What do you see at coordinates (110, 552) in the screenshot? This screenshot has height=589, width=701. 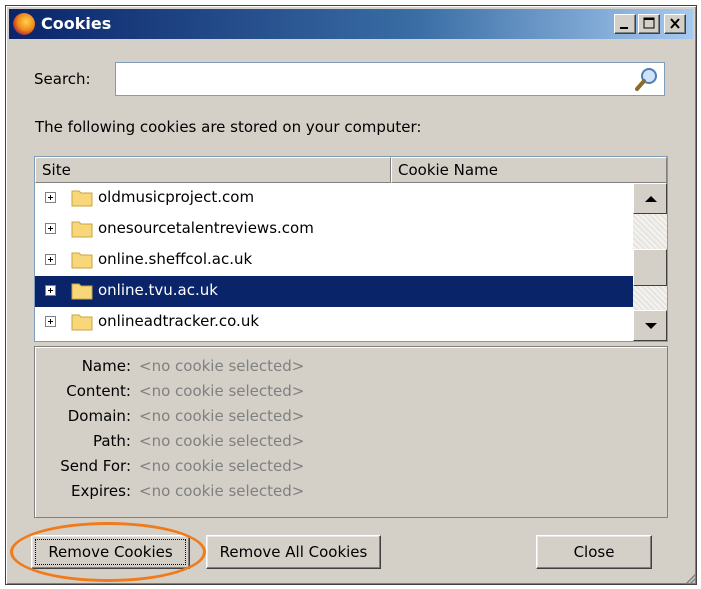 I see `remove-cookies-button: Remove Cookies` at bounding box center [110, 552].